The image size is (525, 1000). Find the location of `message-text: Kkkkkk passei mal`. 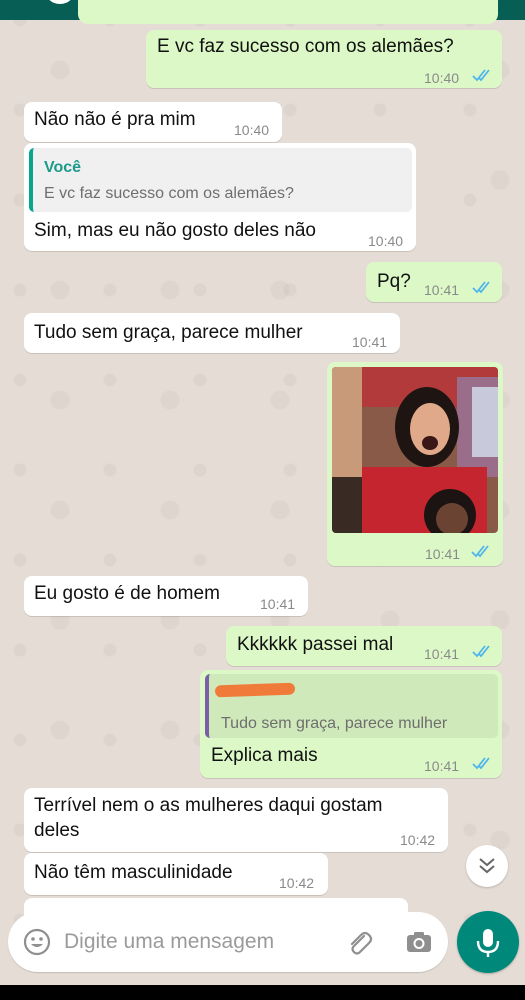

message-text: Kkkkkk passei mal is located at coordinates (315, 644).